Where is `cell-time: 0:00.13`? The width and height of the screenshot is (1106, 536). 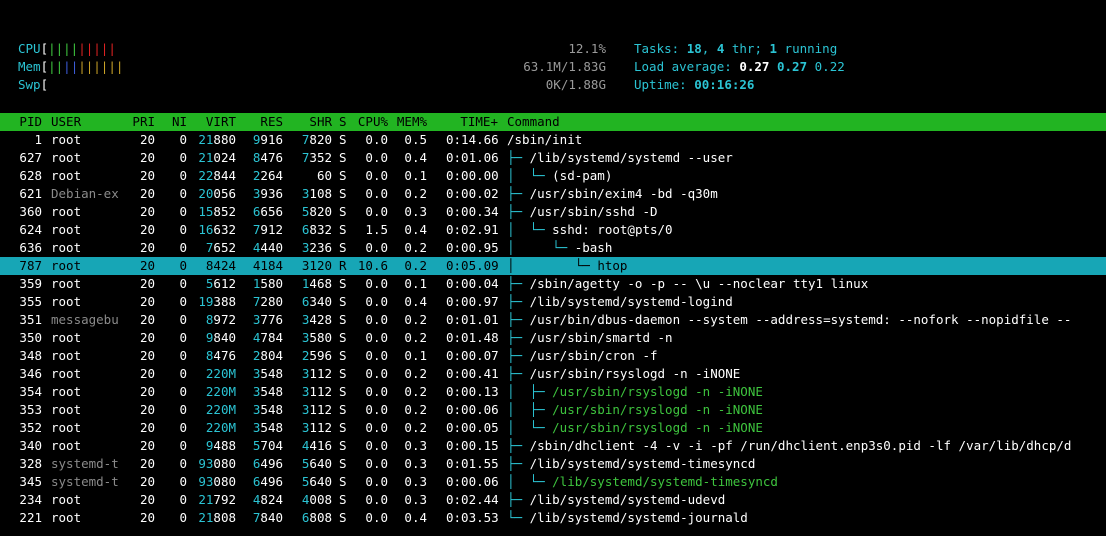
cell-time: 0:00.13 is located at coordinates (472, 391).